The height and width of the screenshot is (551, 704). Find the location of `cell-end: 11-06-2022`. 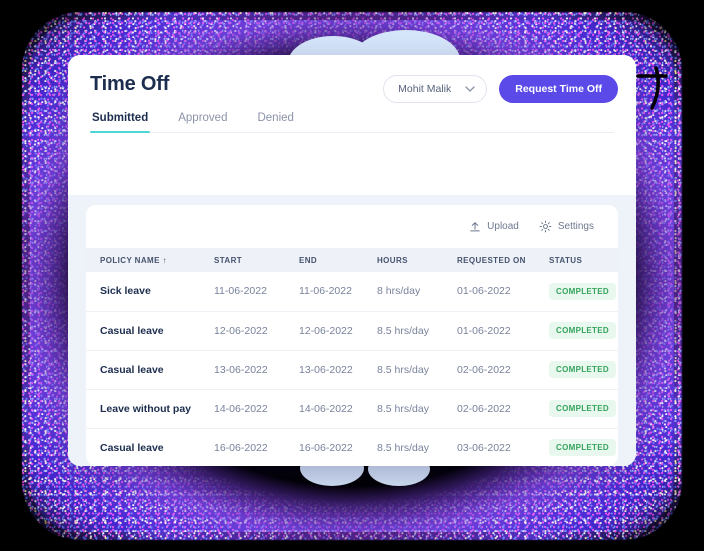

cell-end: 11-06-2022 is located at coordinates (338, 292).